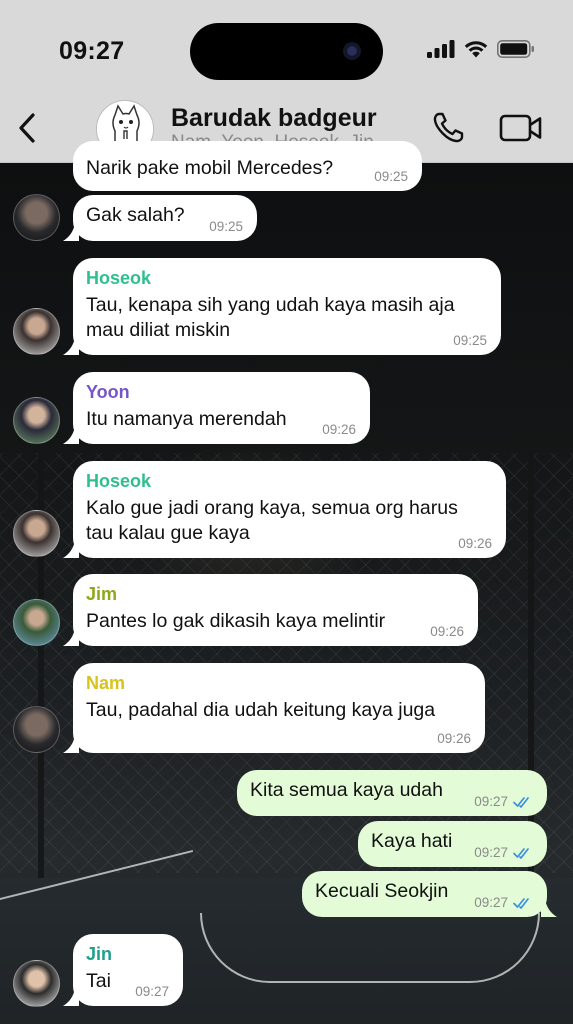 Image resolution: width=573 pixels, height=1024 pixels. I want to click on battery-icon, so click(516, 51).